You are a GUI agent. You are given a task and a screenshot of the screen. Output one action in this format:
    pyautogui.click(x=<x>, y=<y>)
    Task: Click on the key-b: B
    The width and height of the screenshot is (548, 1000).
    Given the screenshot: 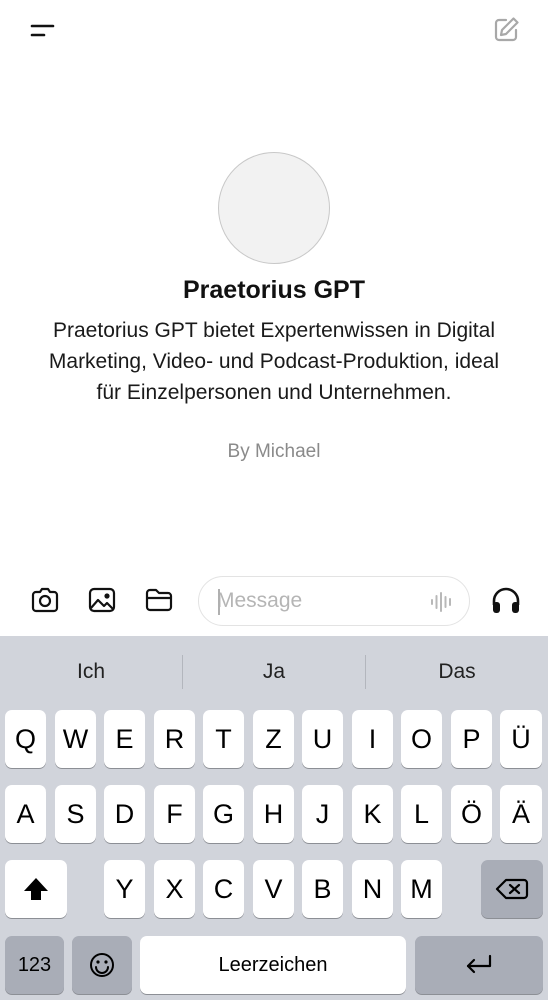 What is the action you would take?
    pyautogui.click(x=322, y=889)
    